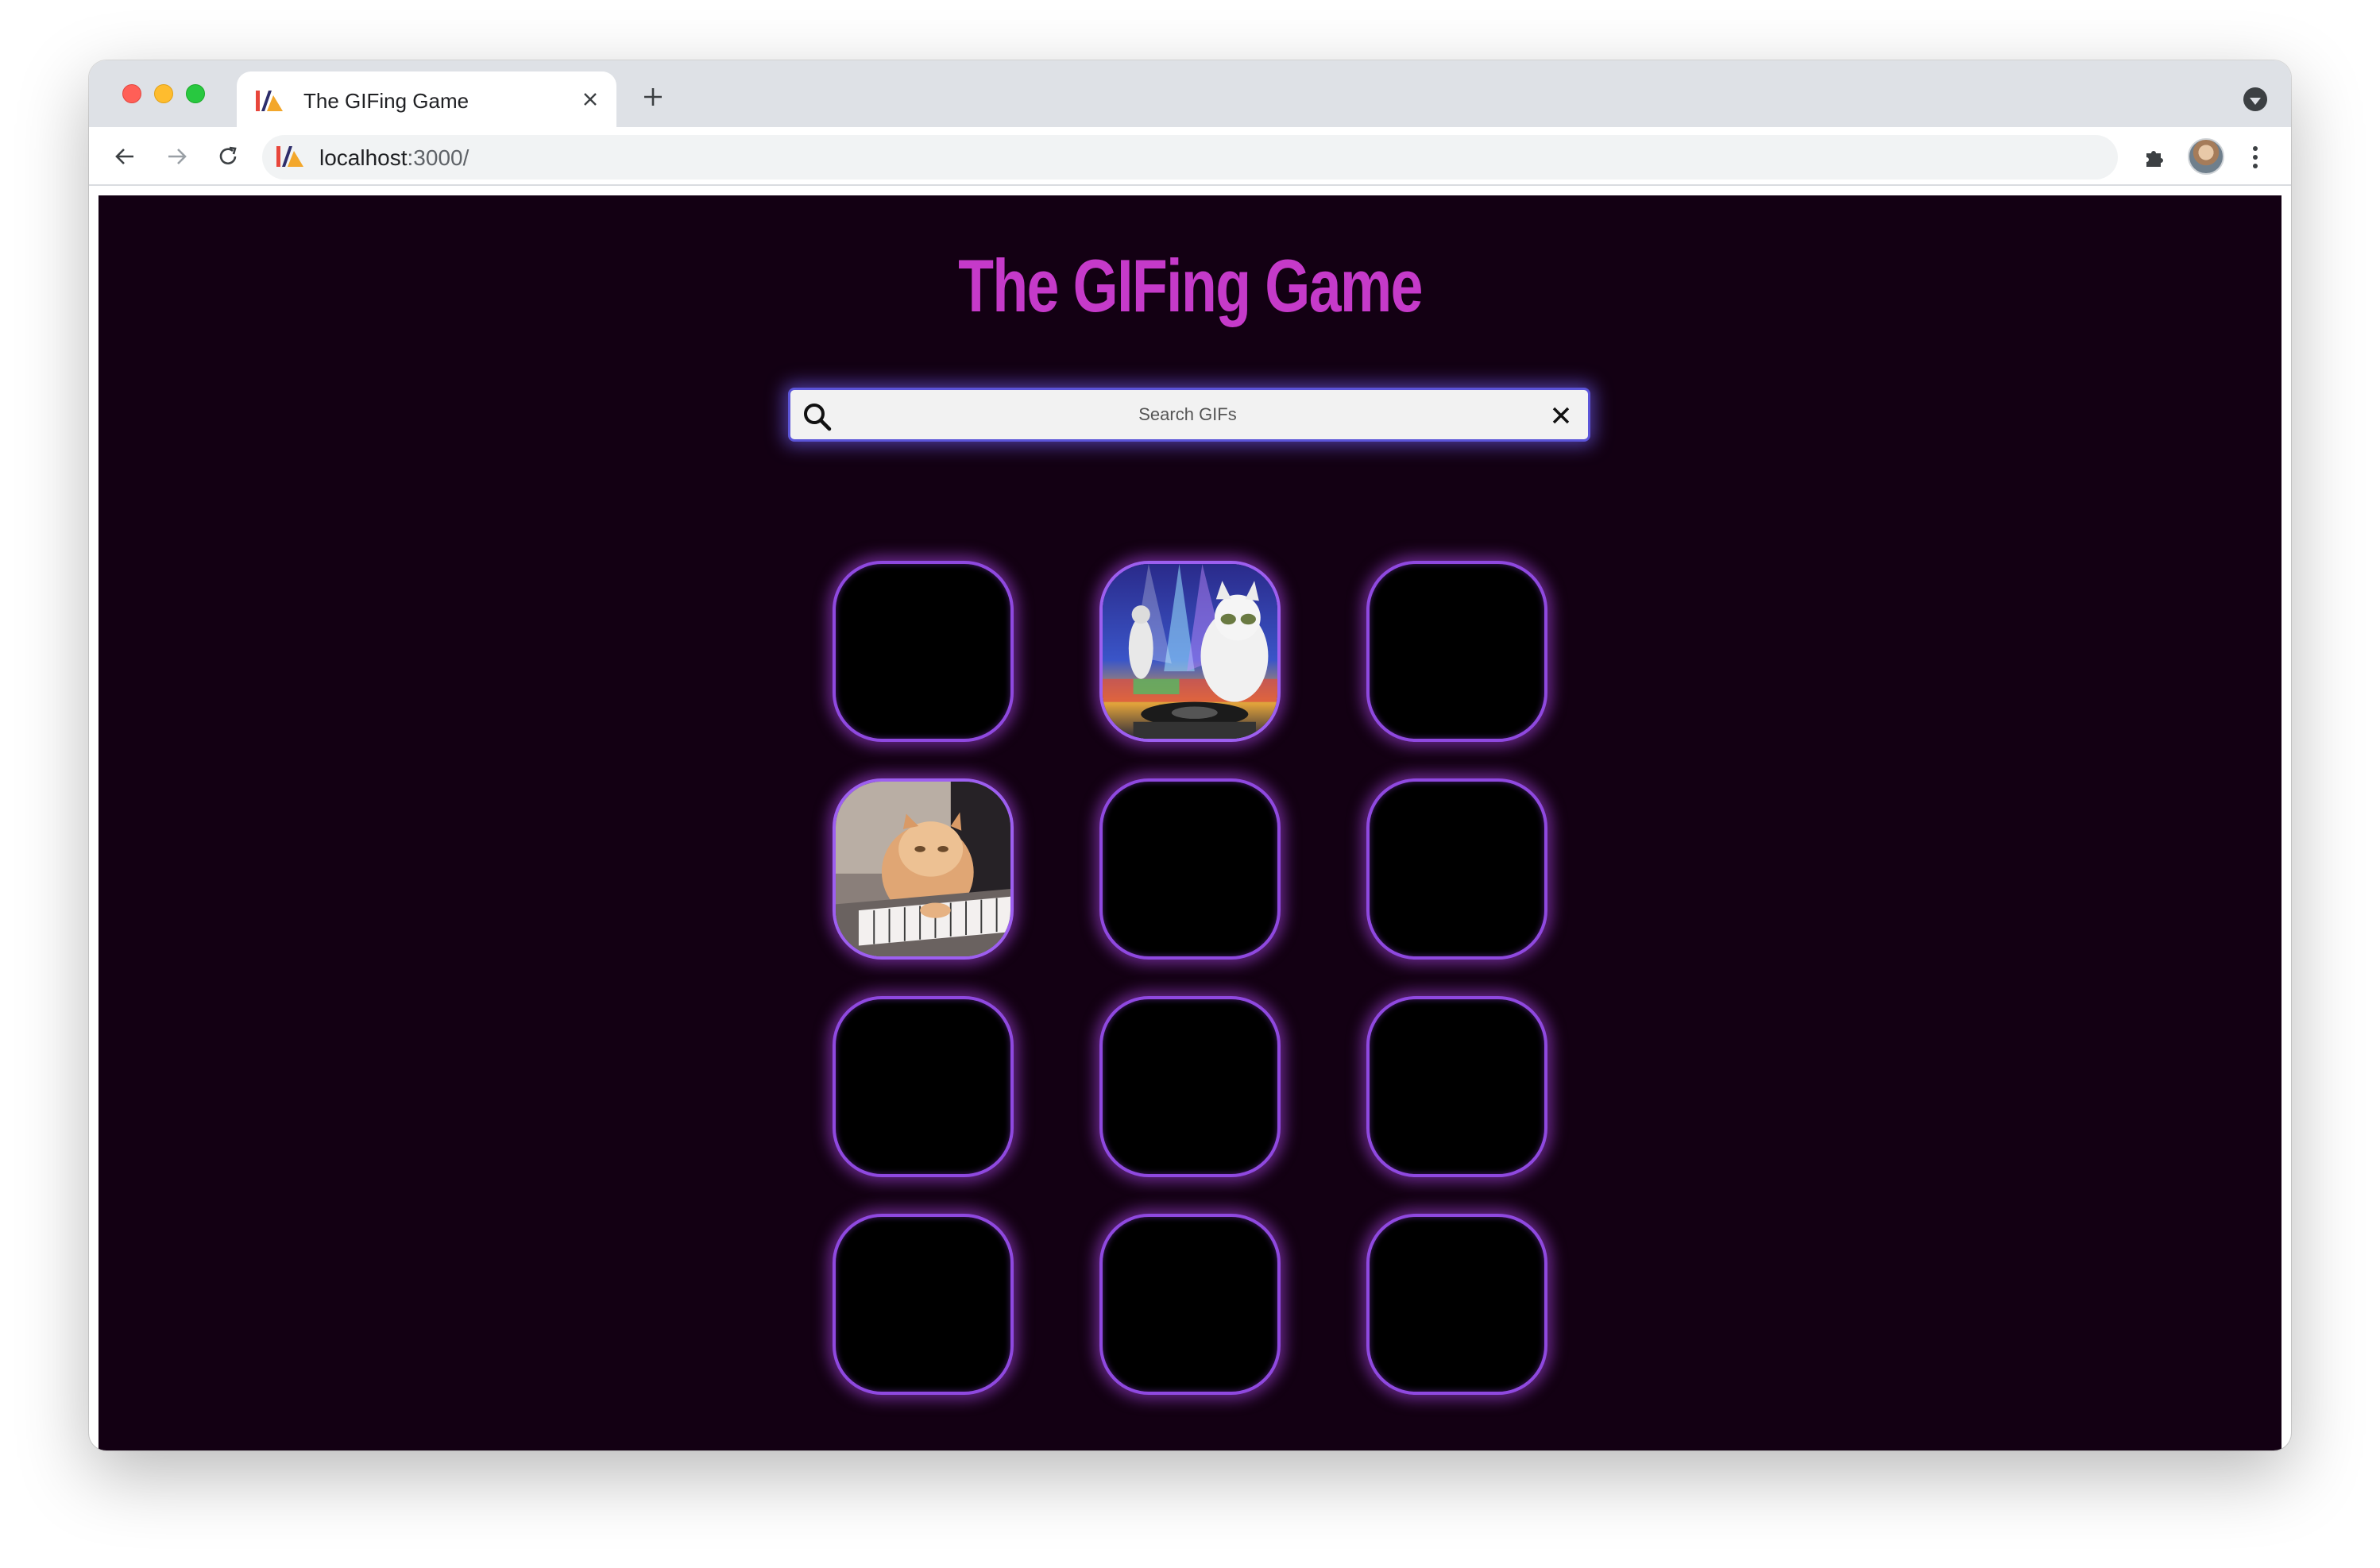 This screenshot has width=2380, height=1568. I want to click on address-bar: localhost:3000/, so click(1190, 157).